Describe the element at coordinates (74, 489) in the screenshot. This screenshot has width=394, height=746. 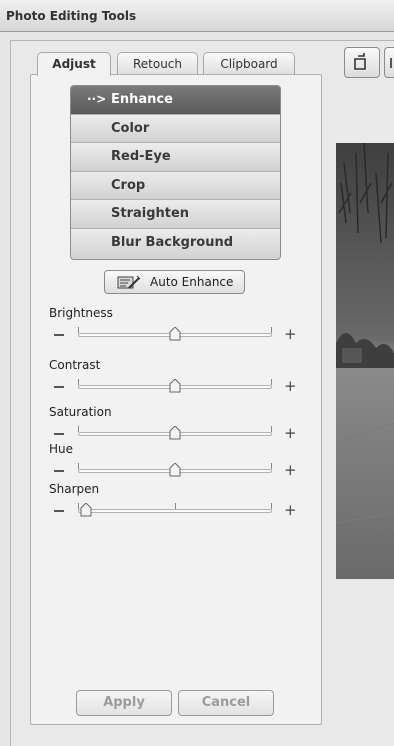
I see `slider-label-sharpen: Sharpen` at that location.